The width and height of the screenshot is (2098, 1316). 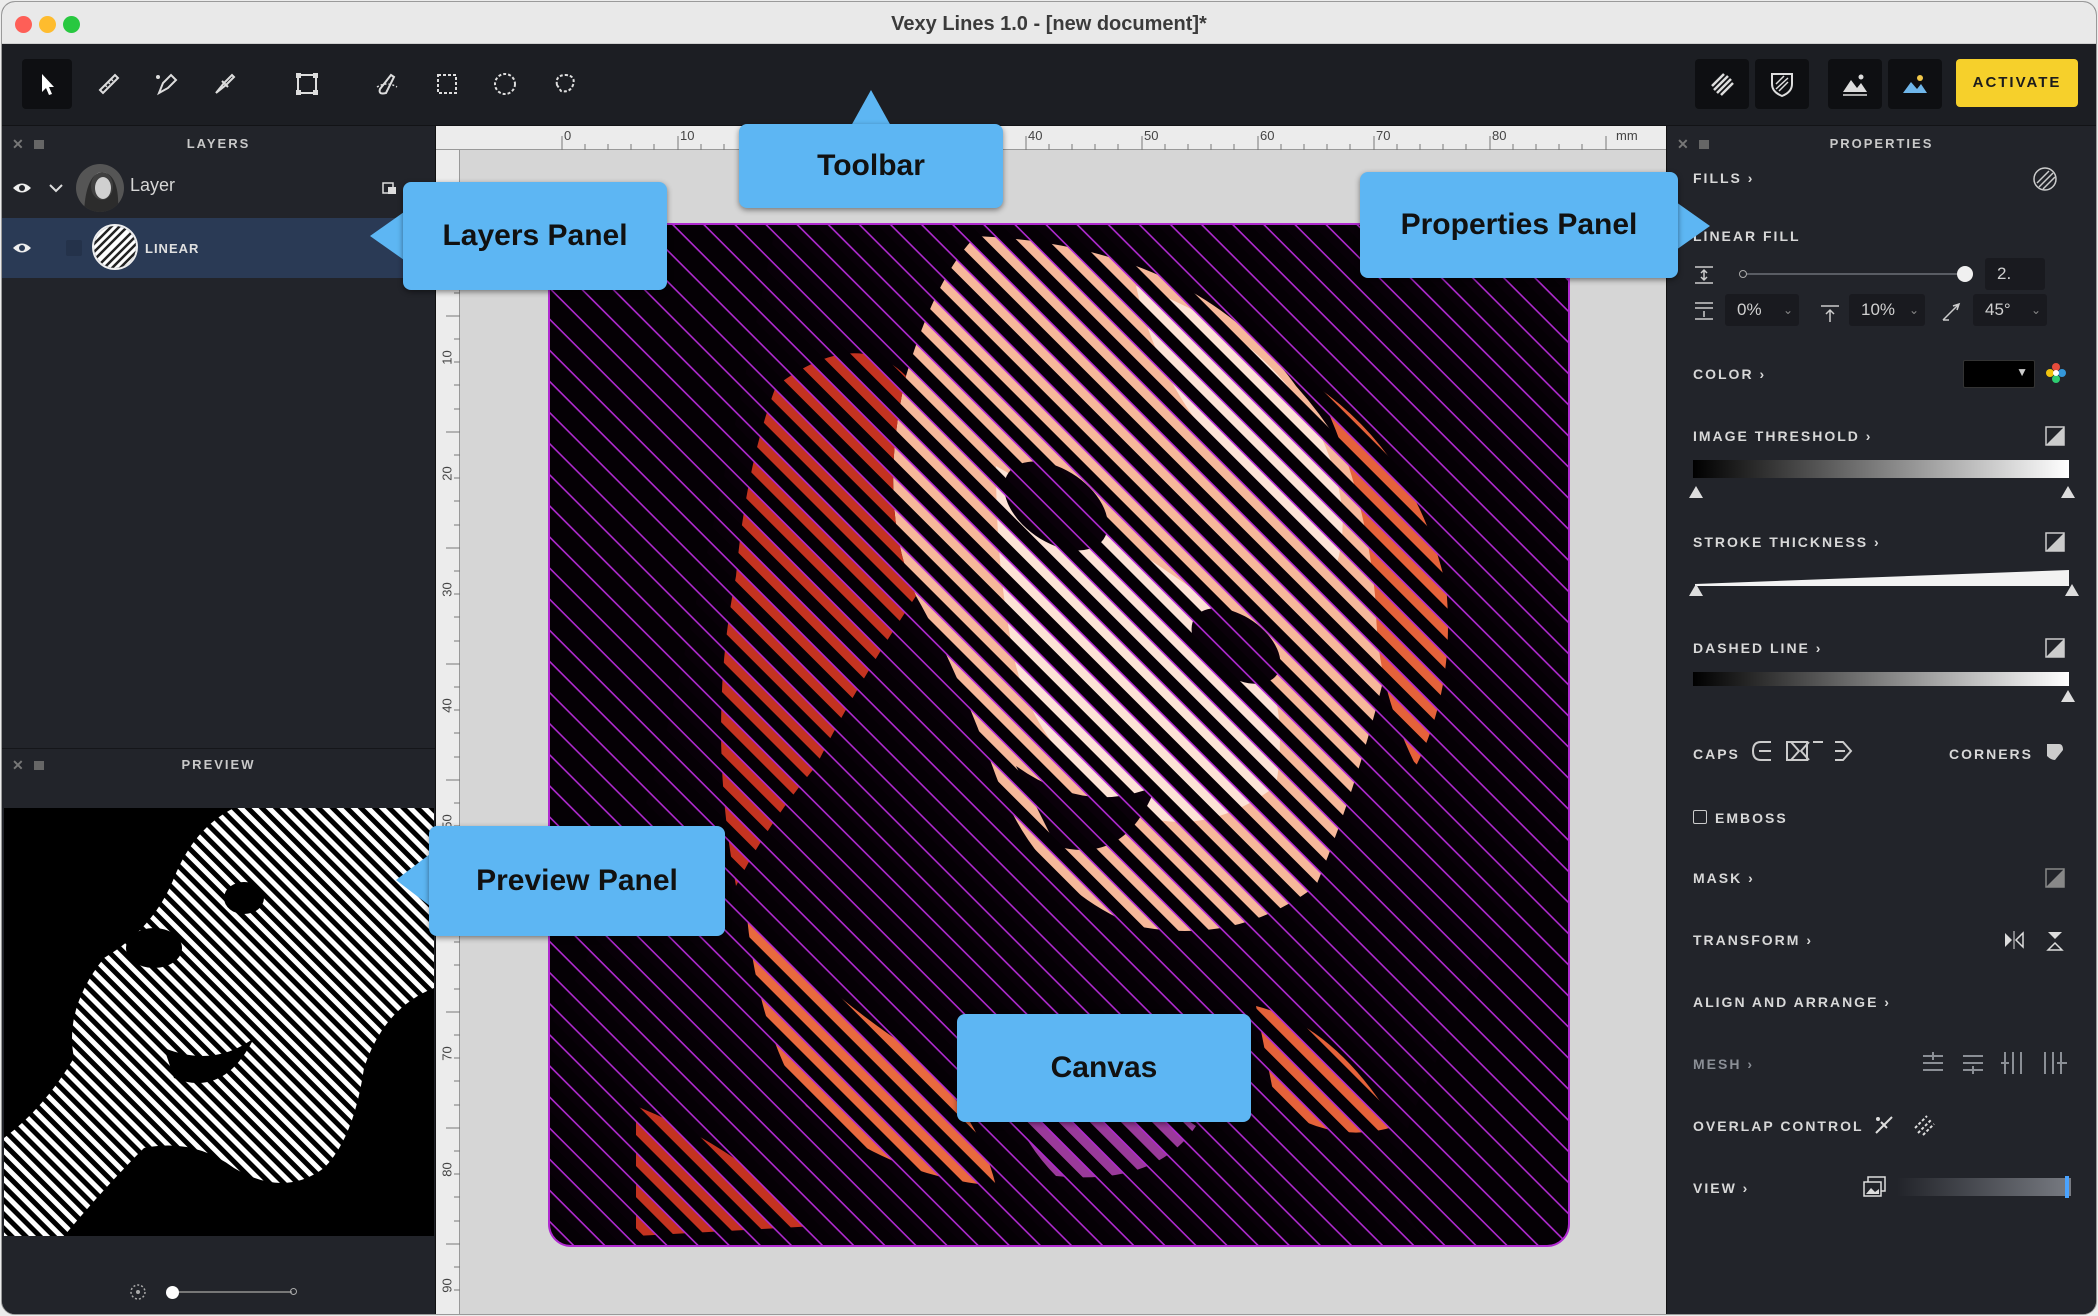 I want to click on source-image-button, so click(x=1915, y=84).